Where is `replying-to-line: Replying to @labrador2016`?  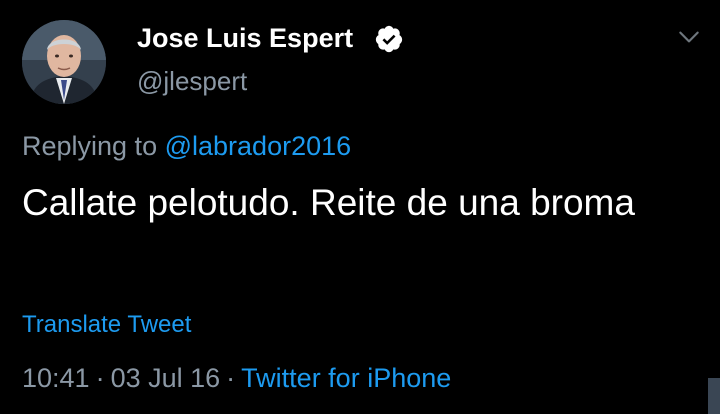 replying-to-line: Replying to @labrador2016 is located at coordinates (186, 146).